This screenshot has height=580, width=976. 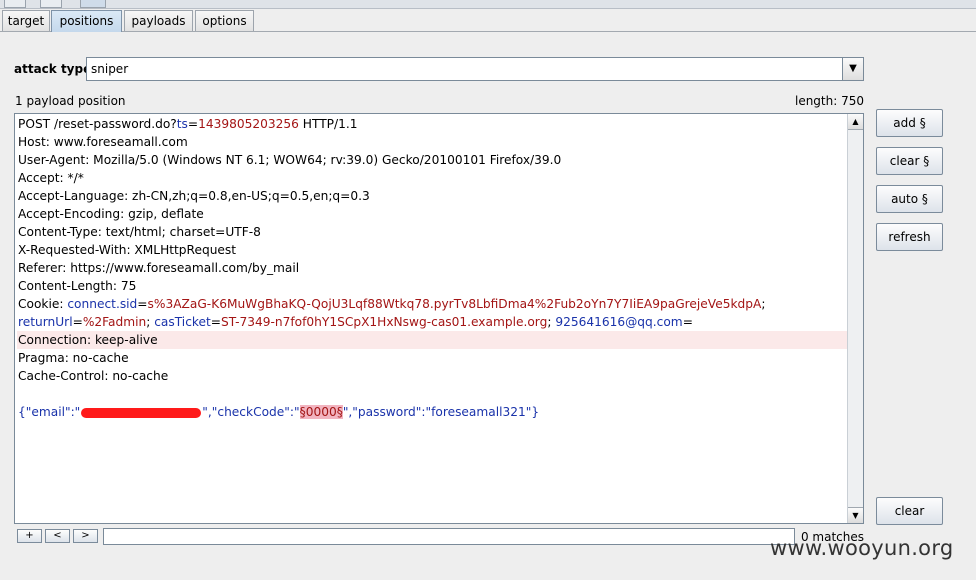 I want to click on request-line: Connection: keep-alive, so click(x=432, y=340).